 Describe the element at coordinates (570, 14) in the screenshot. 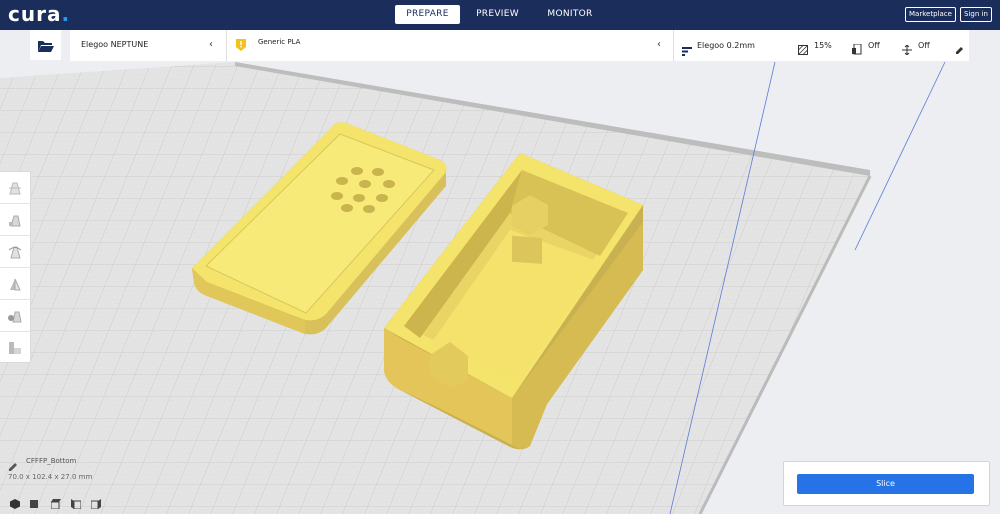

I see `tab-monitor: MONITOR` at that location.